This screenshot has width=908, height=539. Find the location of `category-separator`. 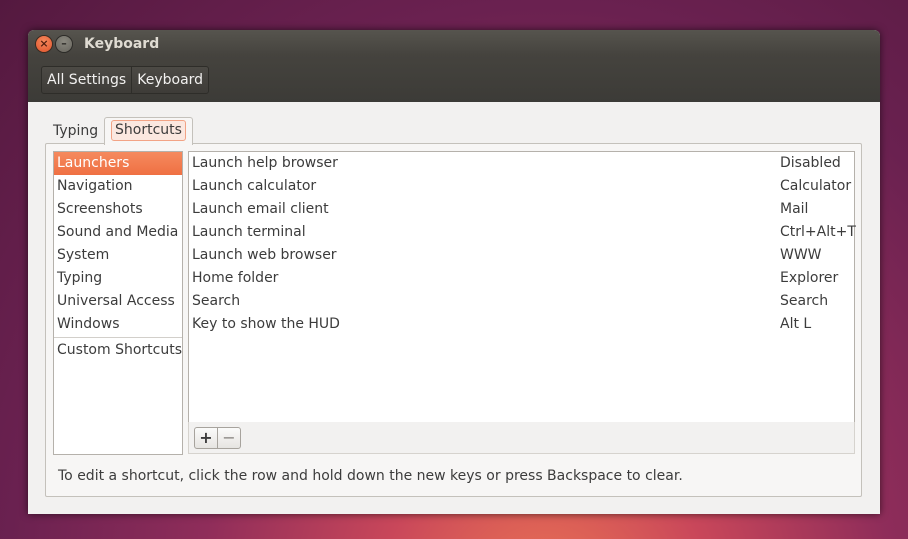

category-separator is located at coordinates (118, 337).